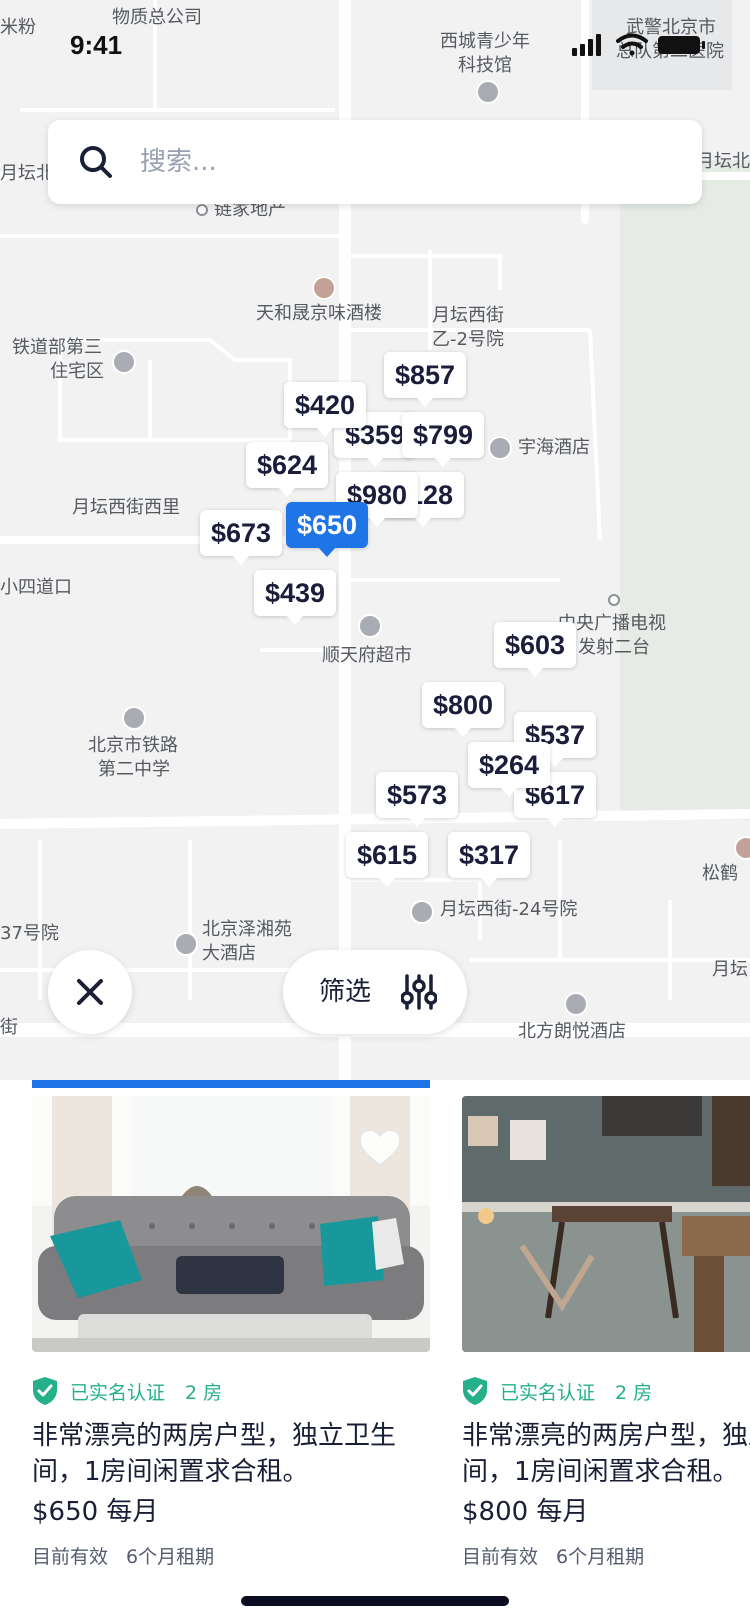 This screenshot has width=750, height=1624. What do you see at coordinates (463, 709) in the screenshot?
I see `price-pin: $800` at bounding box center [463, 709].